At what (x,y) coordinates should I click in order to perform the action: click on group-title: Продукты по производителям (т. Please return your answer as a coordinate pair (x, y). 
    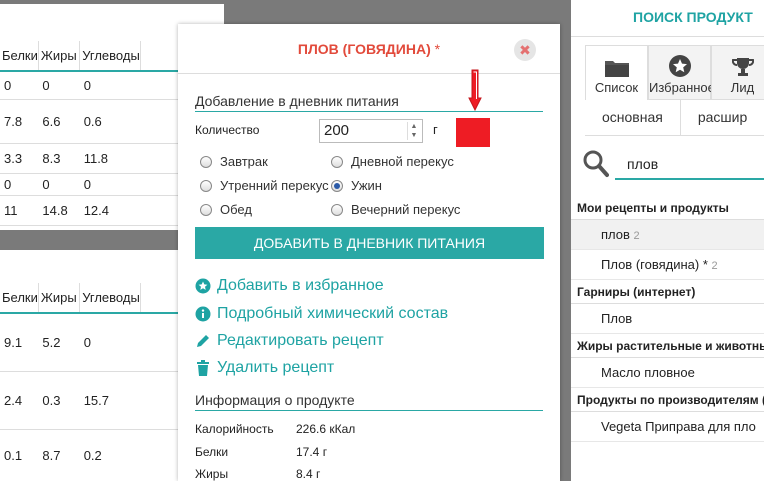
    Looking at the image, I should click on (667, 400).